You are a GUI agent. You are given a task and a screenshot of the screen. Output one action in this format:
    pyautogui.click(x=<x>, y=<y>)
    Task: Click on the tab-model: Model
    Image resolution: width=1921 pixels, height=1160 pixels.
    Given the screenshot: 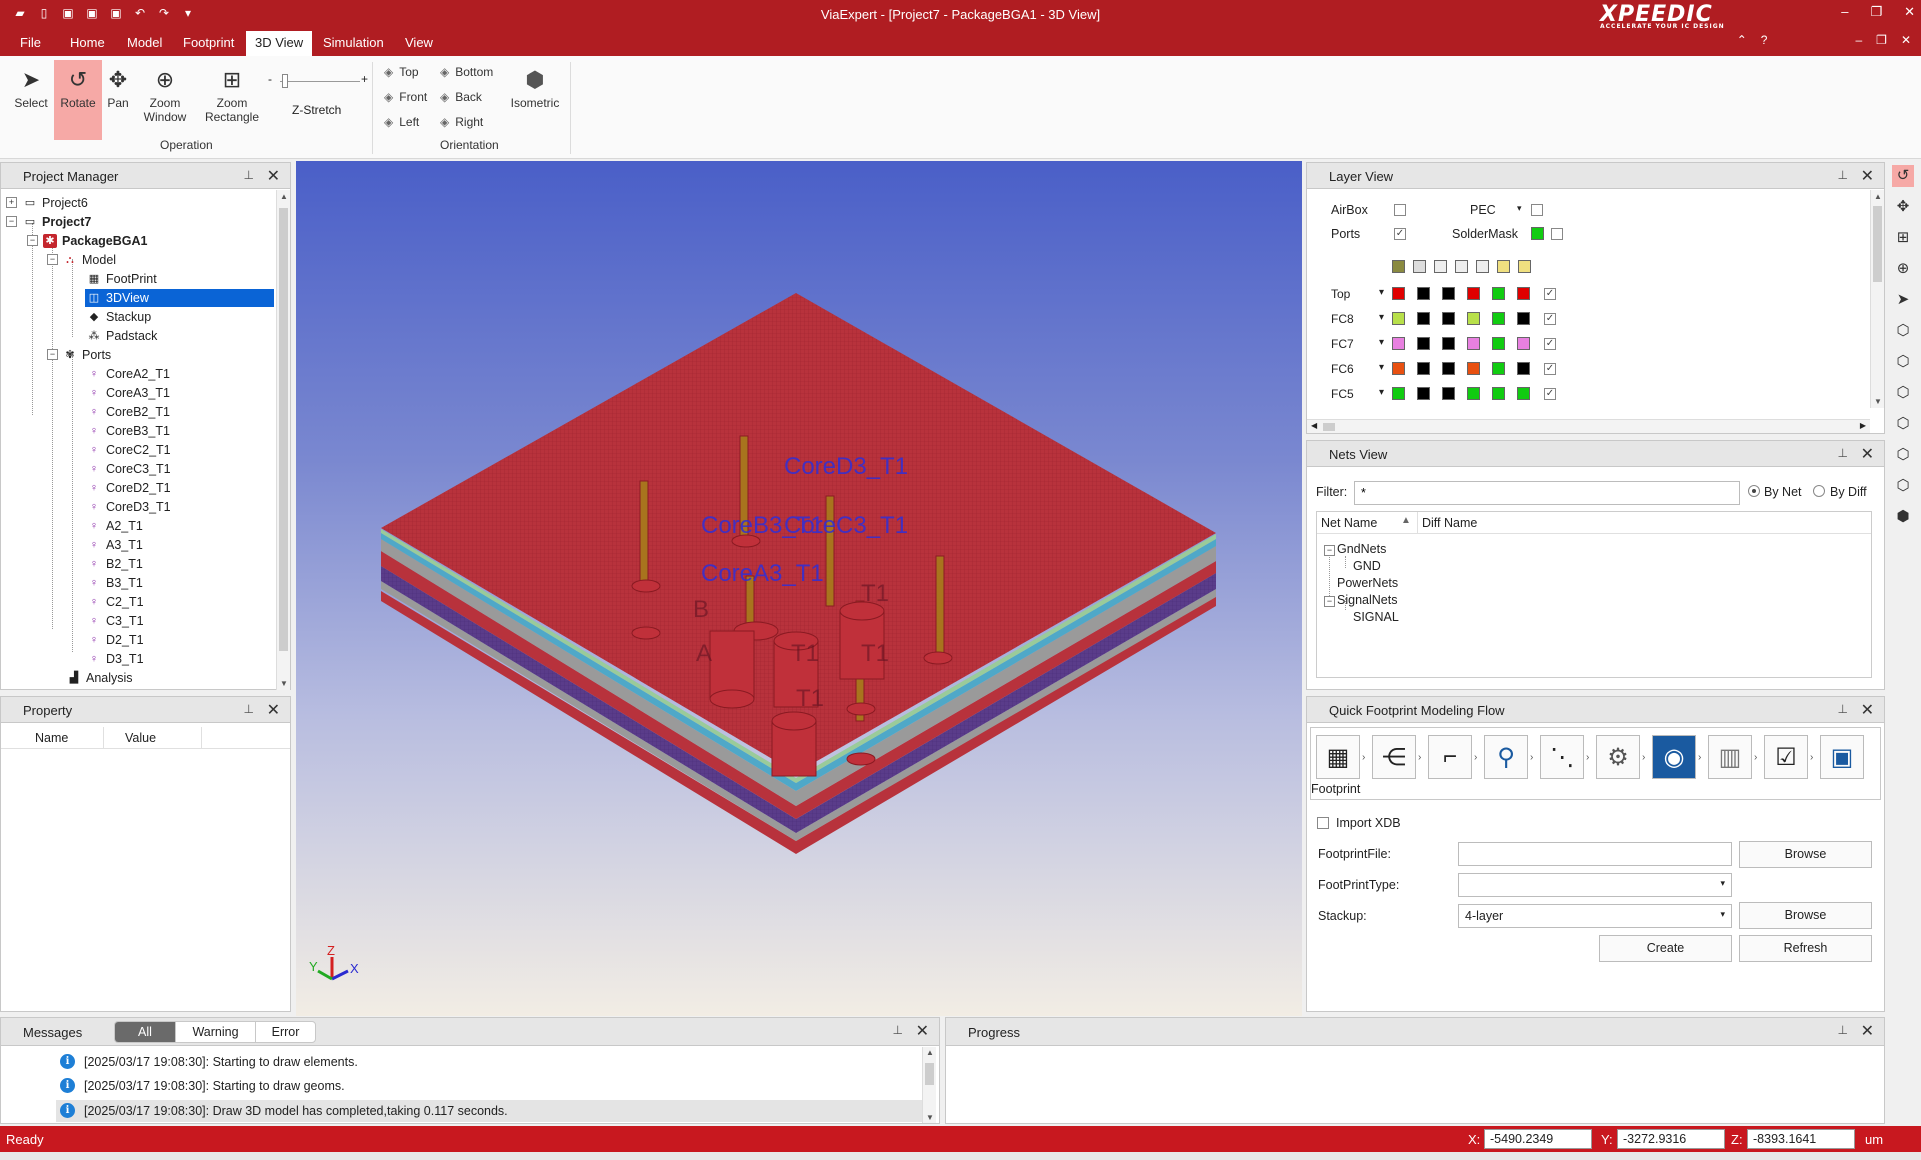 What is the action you would take?
    pyautogui.click(x=144, y=42)
    